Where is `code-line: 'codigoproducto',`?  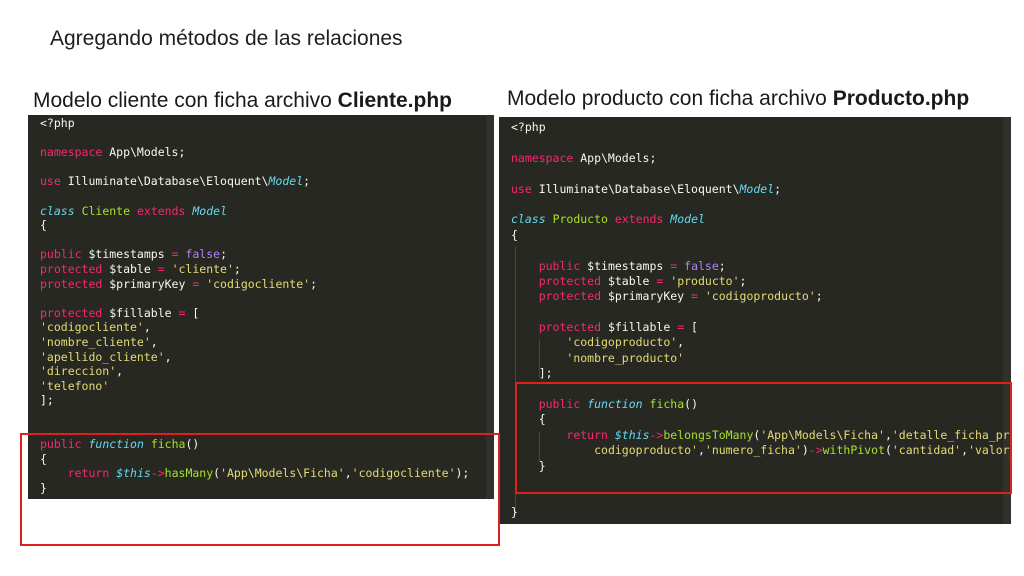 code-line: 'codigoproducto', is located at coordinates (761, 342).